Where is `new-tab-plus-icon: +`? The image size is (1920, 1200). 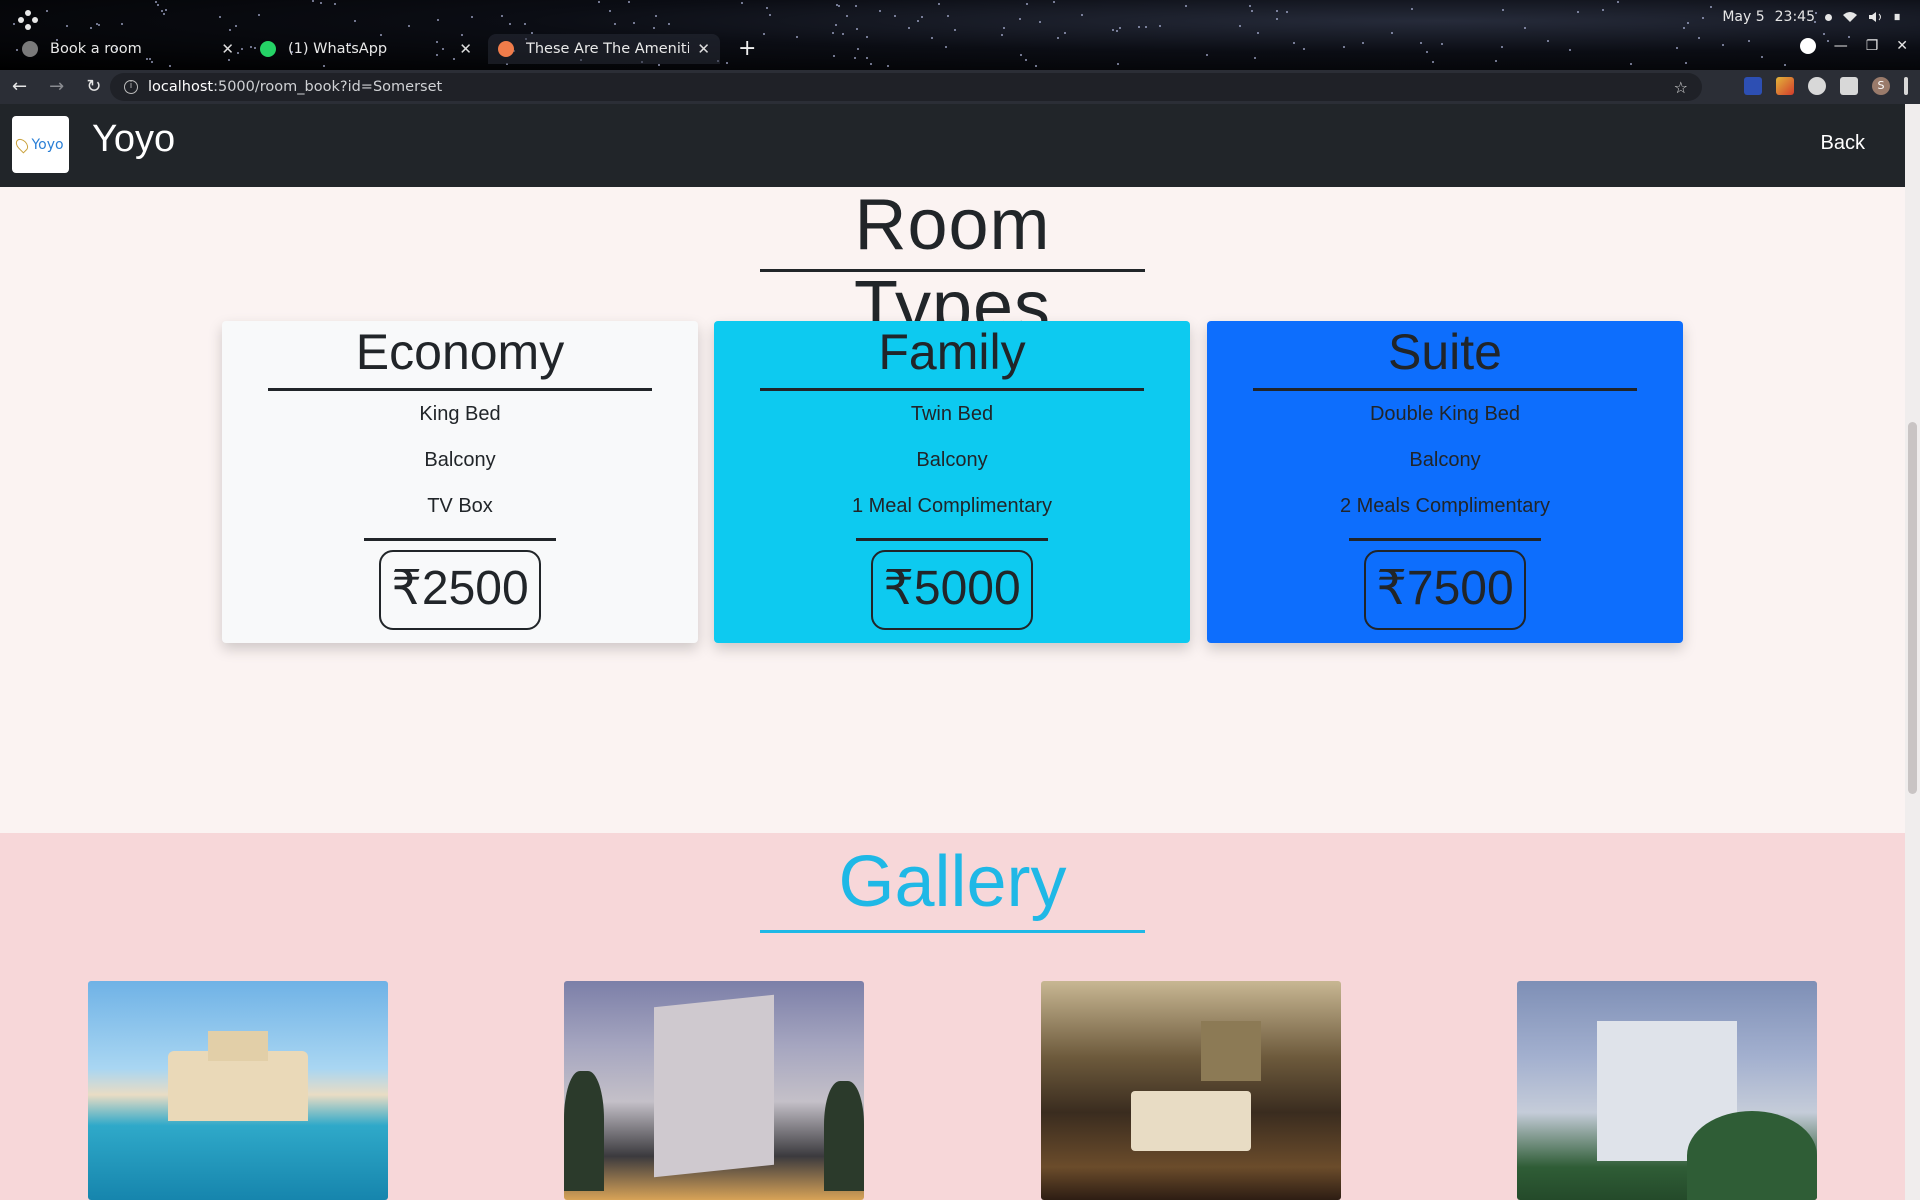
new-tab-plus-icon: + is located at coordinates (747, 48).